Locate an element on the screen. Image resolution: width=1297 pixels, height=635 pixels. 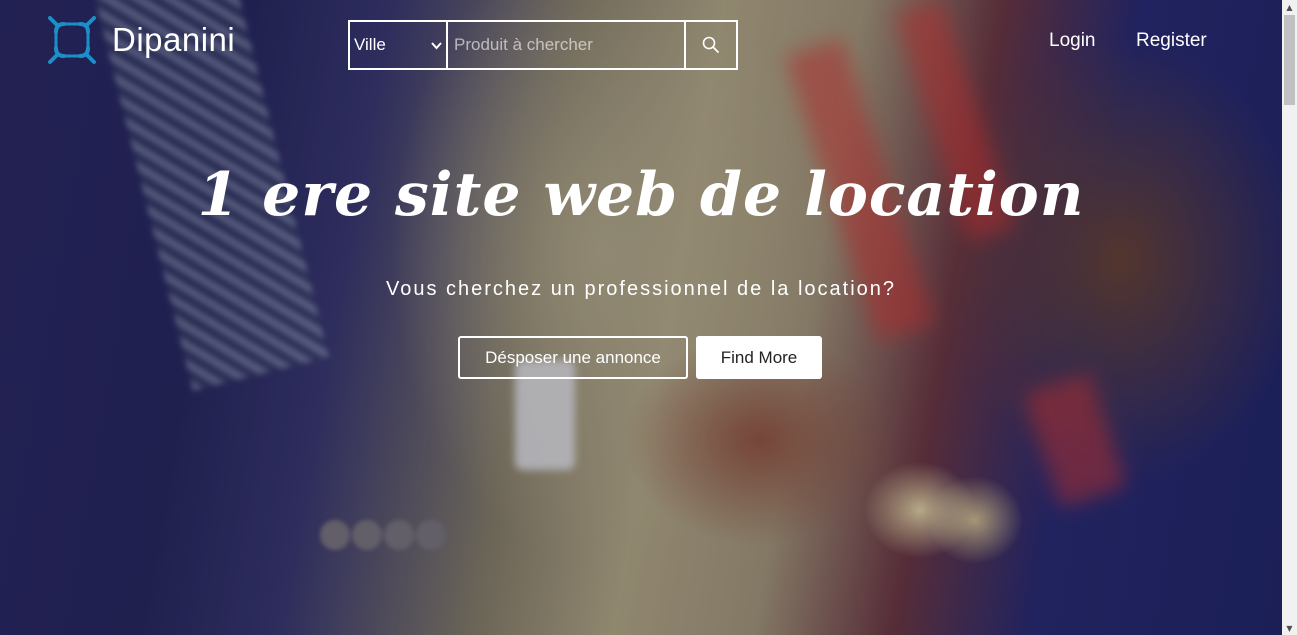
brand-name: Dipanini is located at coordinates (174, 39).